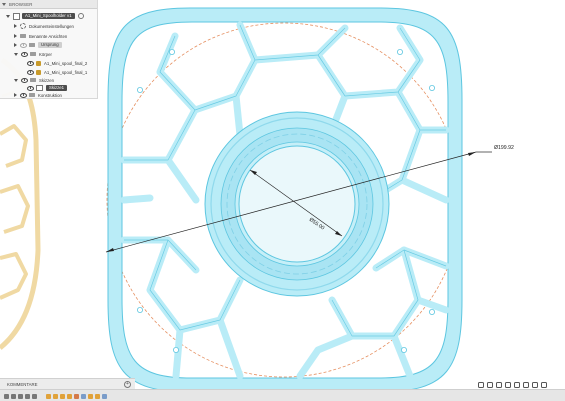 The width and height of the screenshot is (565, 401). What do you see at coordinates (504, 148) in the screenshot?
I see `dimension-outer-label: Ø199.92` at bounding box center [504, 148].